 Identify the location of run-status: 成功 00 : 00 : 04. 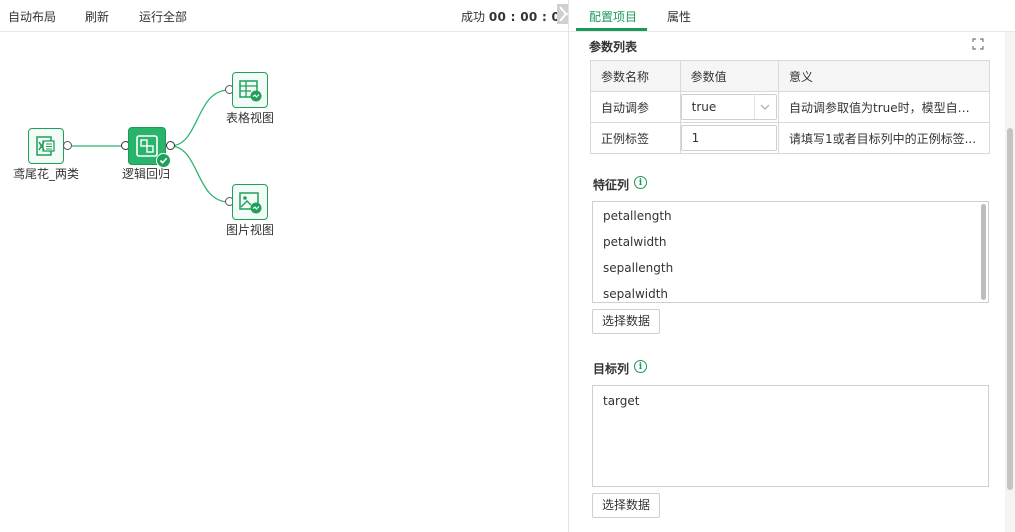
(515, 16).